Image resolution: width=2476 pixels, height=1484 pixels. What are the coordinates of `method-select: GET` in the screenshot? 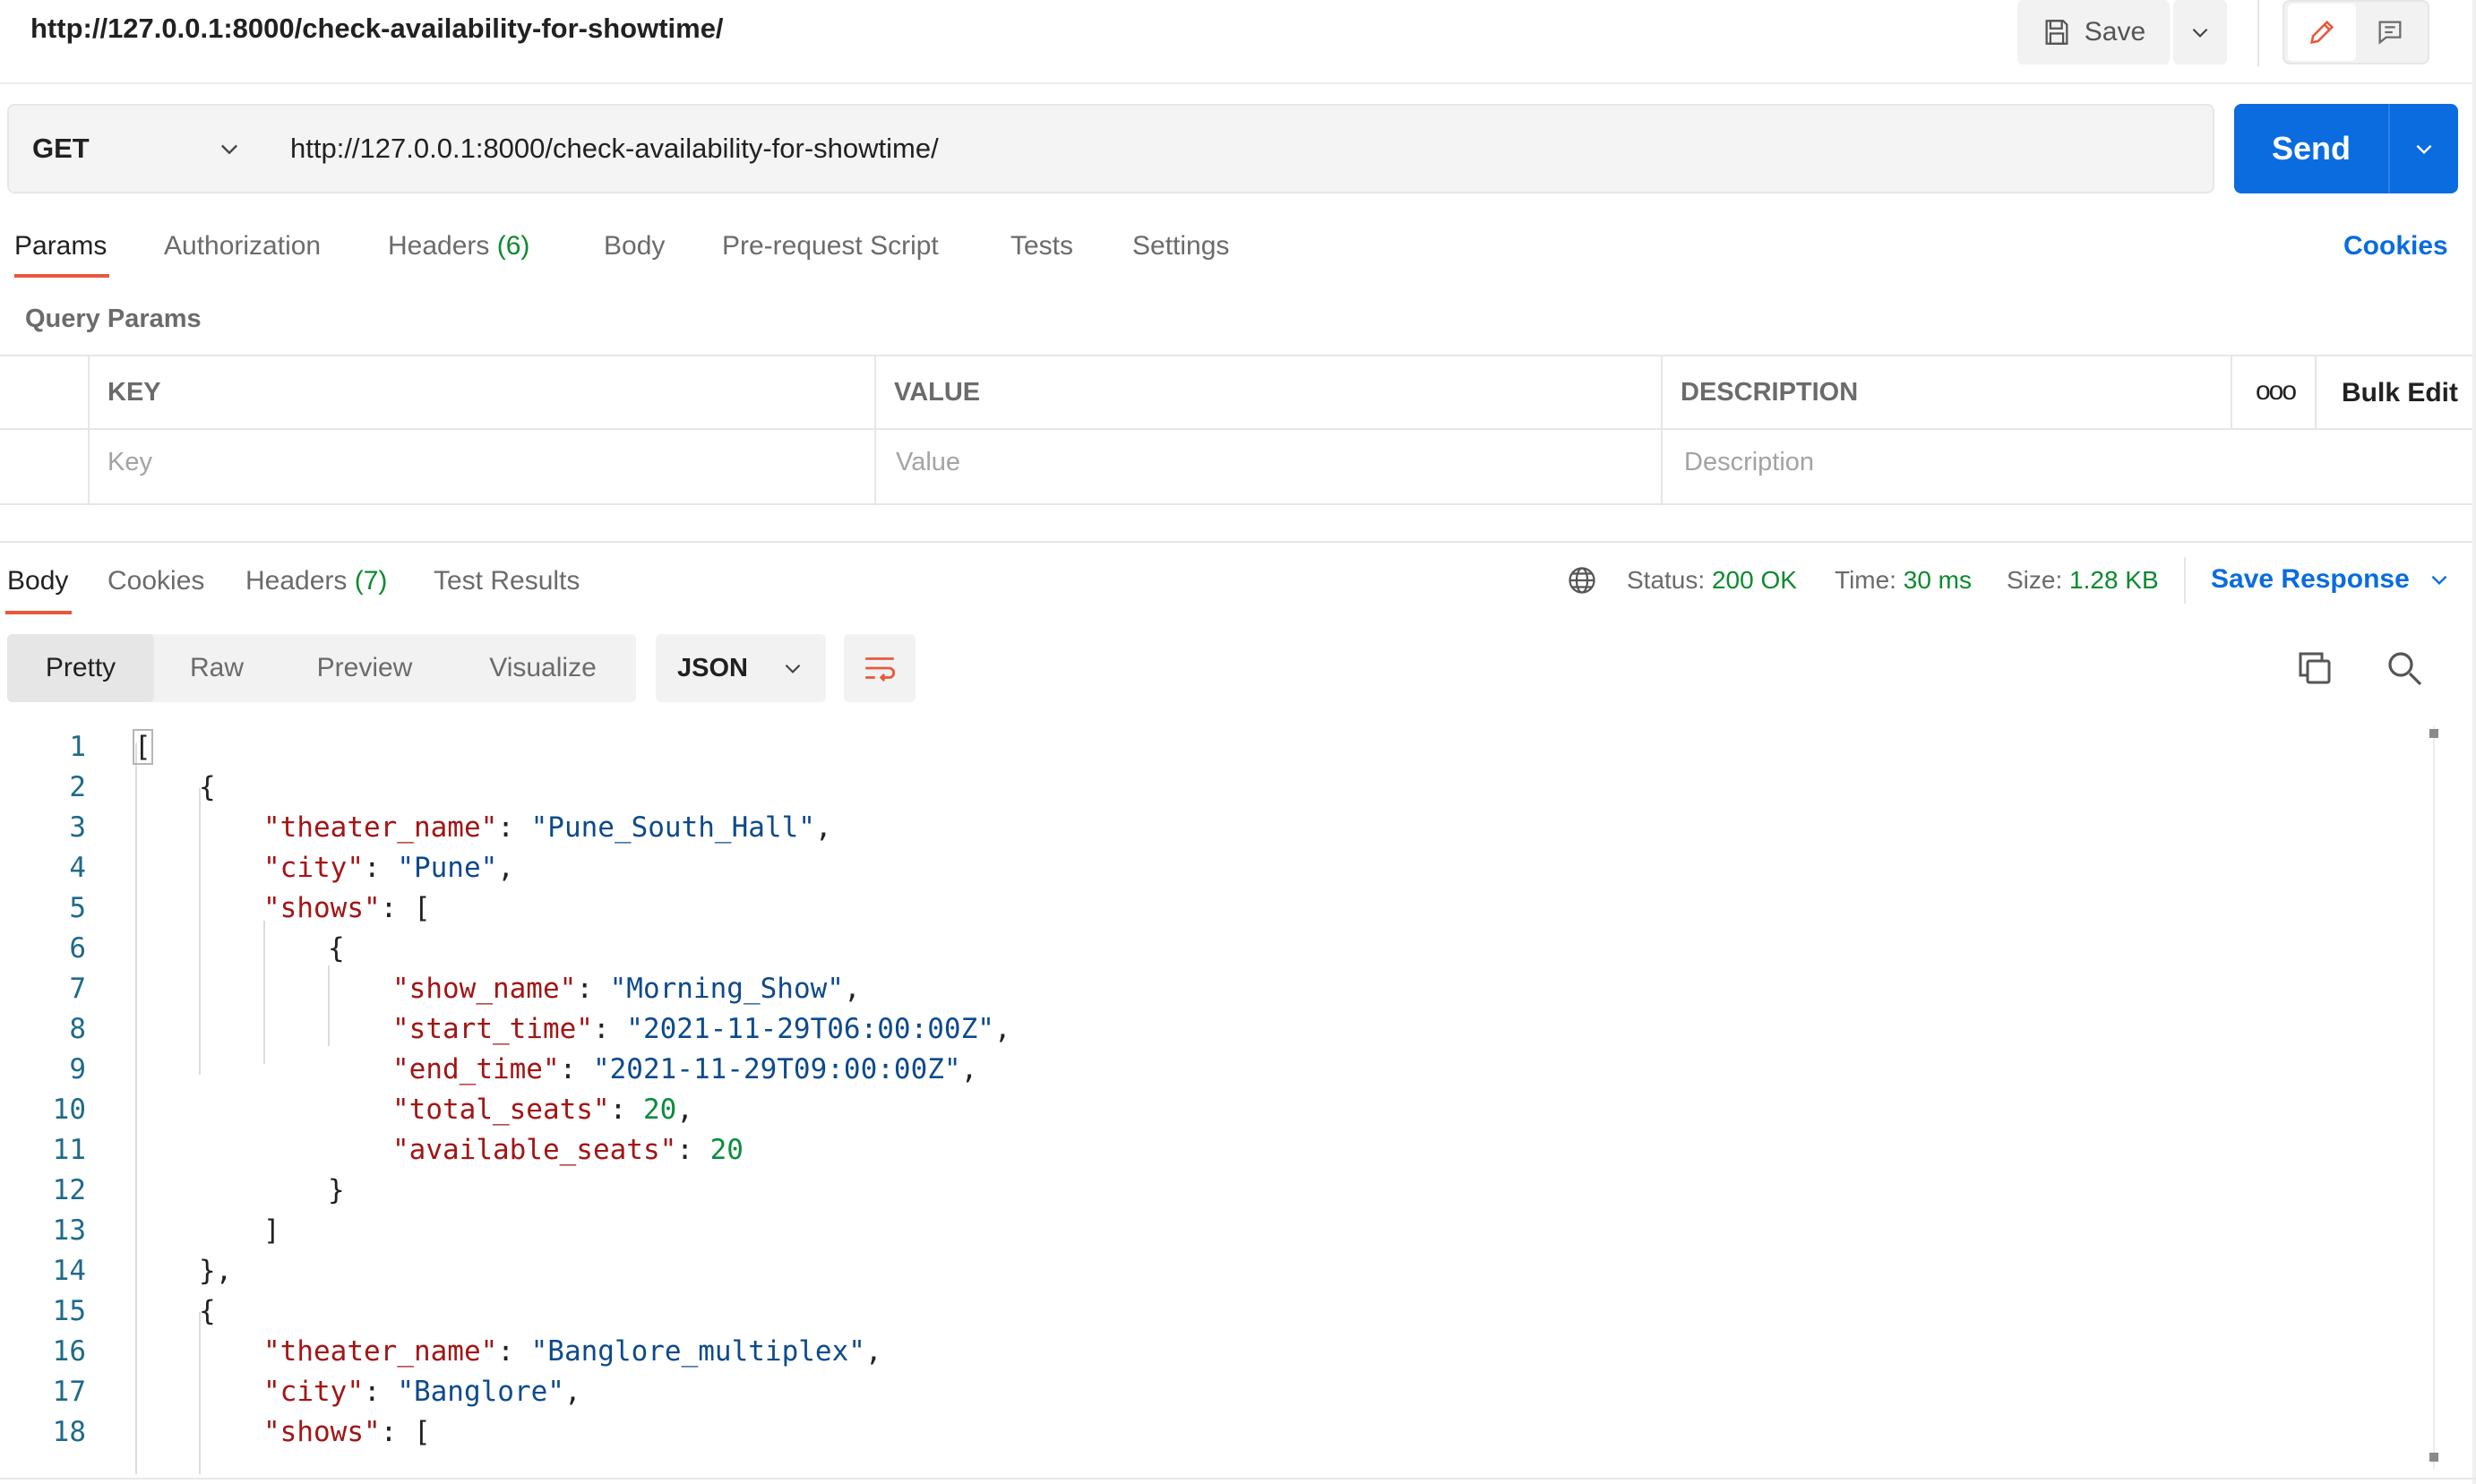 It's located at (137, 148).